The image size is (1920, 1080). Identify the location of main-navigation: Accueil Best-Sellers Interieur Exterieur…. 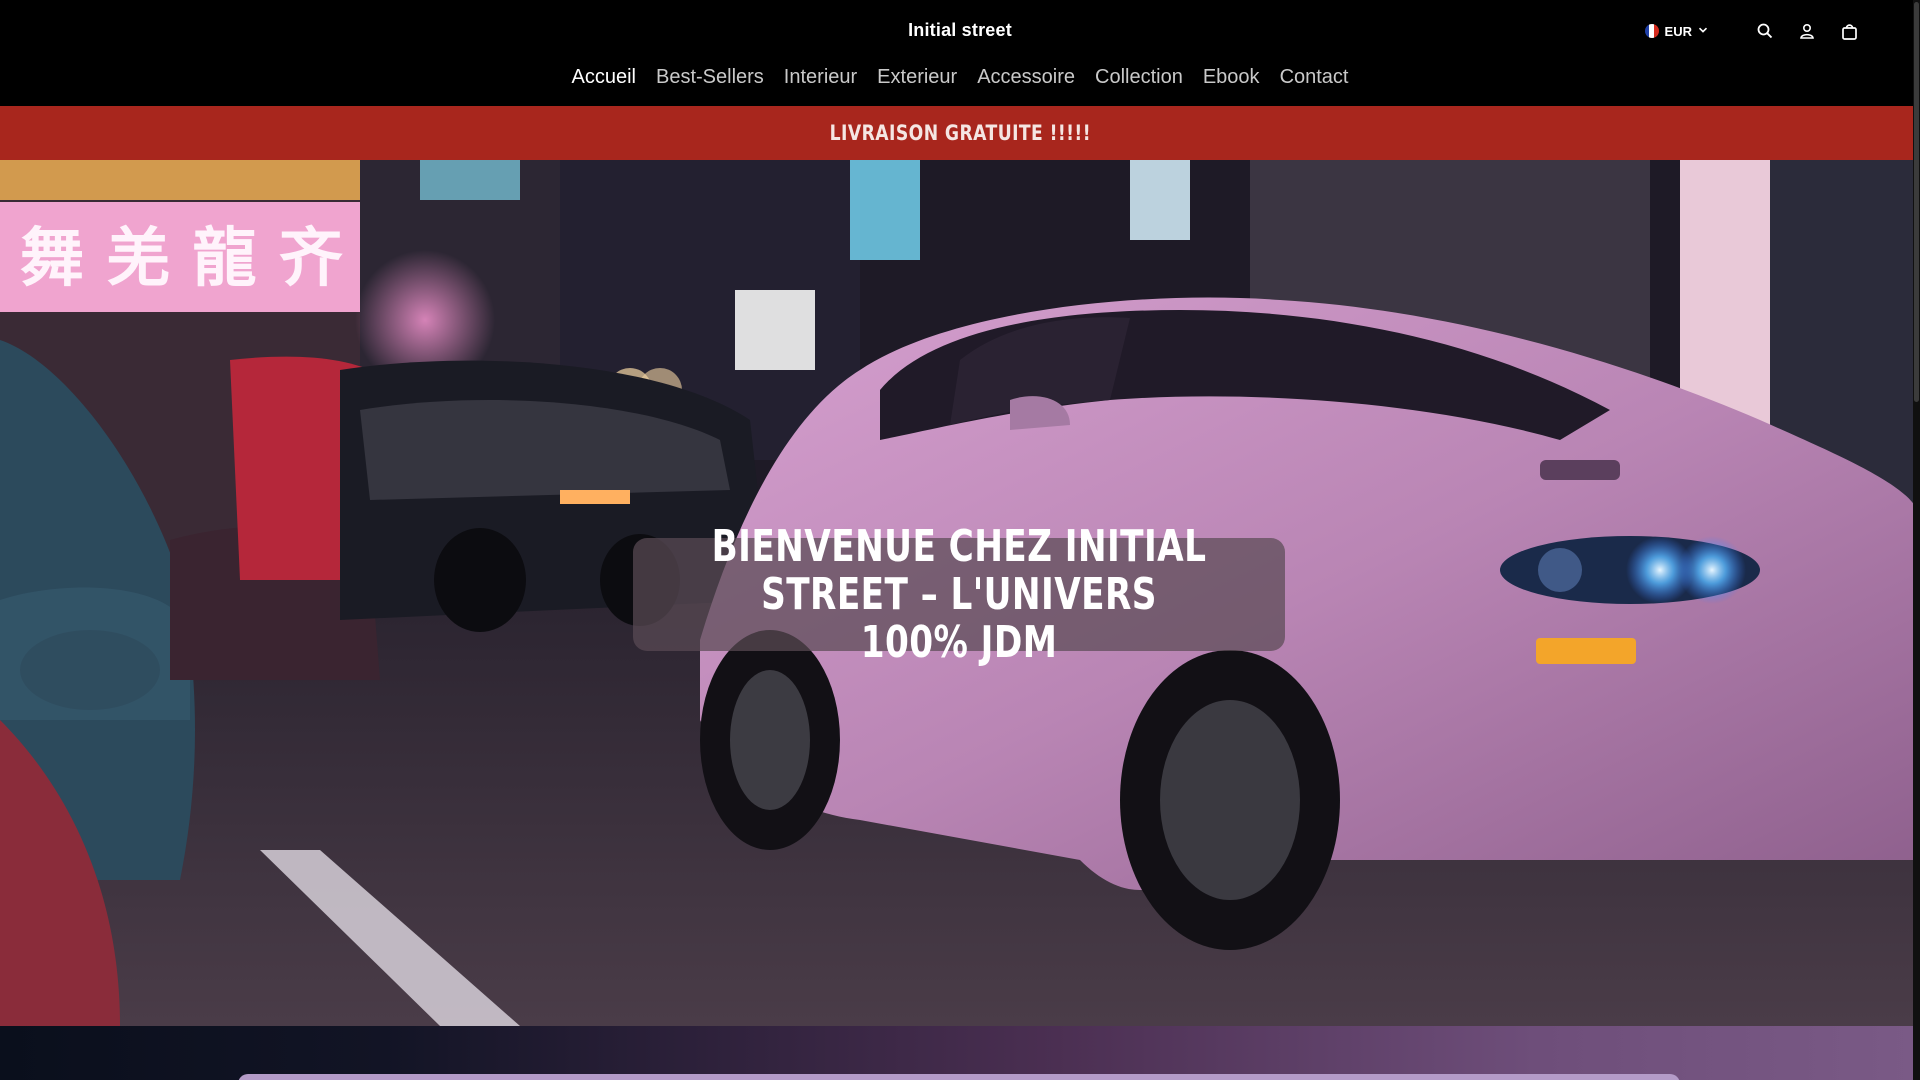
(960, 77).